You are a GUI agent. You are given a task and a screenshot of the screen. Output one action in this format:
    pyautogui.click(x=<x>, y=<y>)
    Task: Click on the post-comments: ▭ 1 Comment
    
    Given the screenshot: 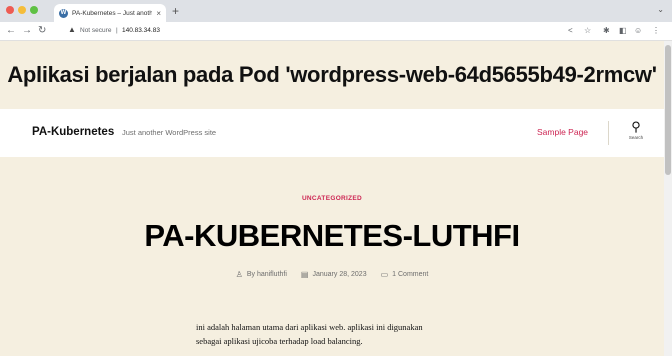 What is the action you would take?
    pyautogui.click(x=405, y=274)
    